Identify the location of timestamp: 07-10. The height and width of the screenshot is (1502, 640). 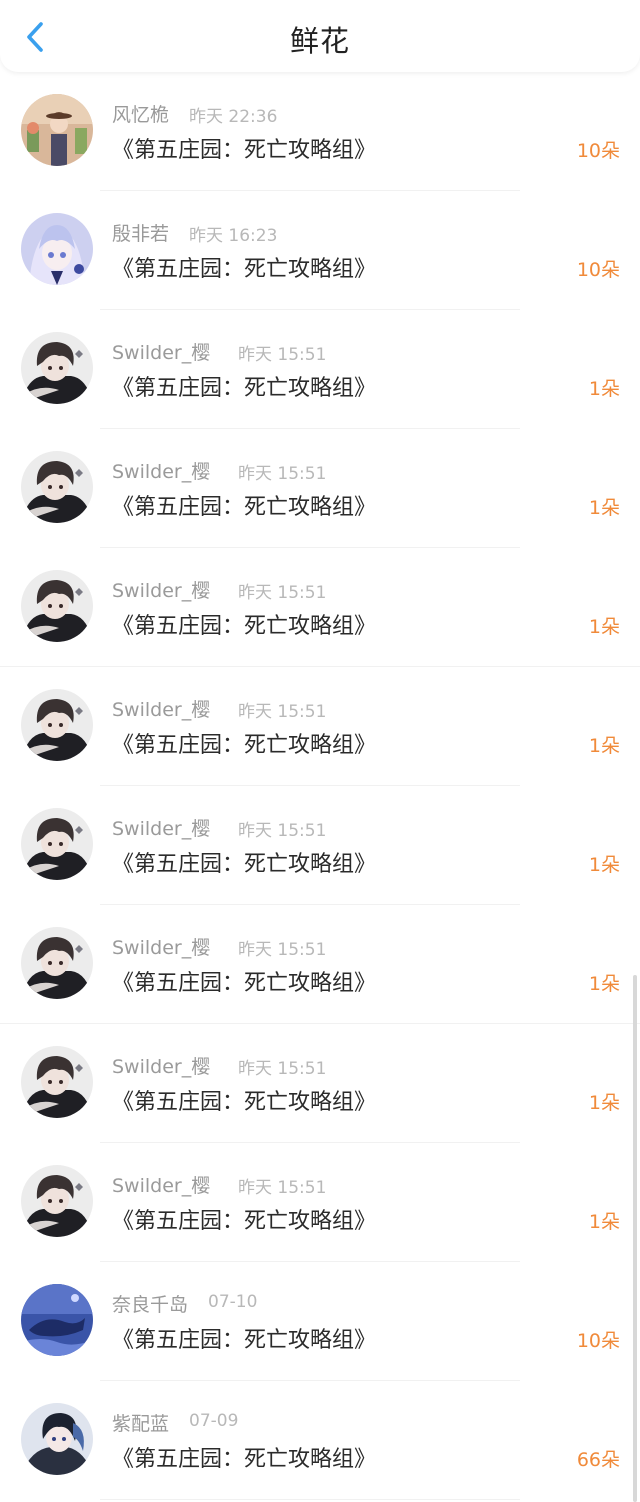
(233, 1302).